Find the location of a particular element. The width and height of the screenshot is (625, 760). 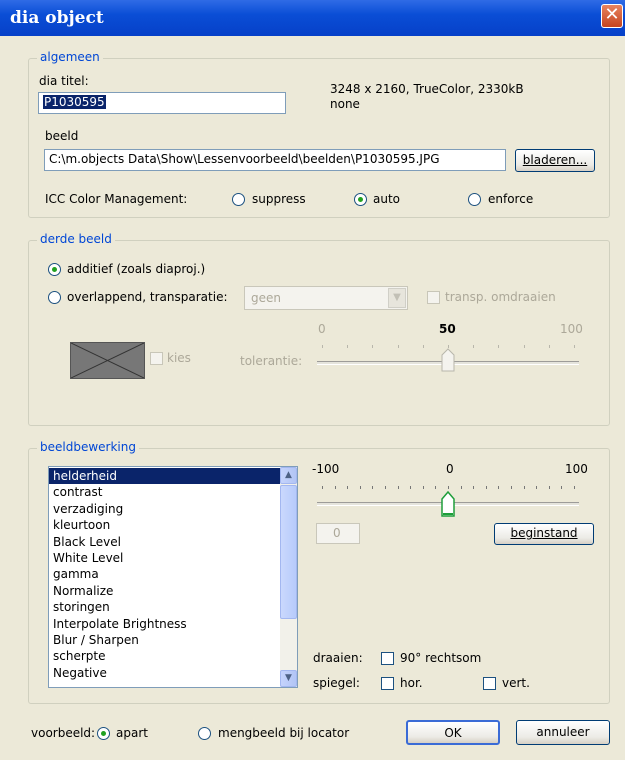

rotate-90-checkbox is located at coordinates (387, 658).